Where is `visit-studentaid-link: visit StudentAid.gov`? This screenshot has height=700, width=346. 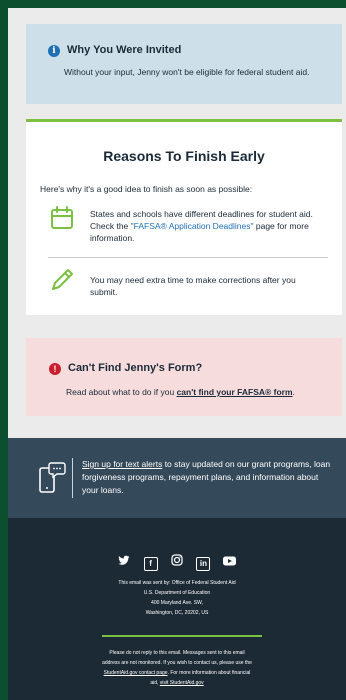 visit-studentaid-link: visit StudentAid.gov is located at coordinates (182, 683).